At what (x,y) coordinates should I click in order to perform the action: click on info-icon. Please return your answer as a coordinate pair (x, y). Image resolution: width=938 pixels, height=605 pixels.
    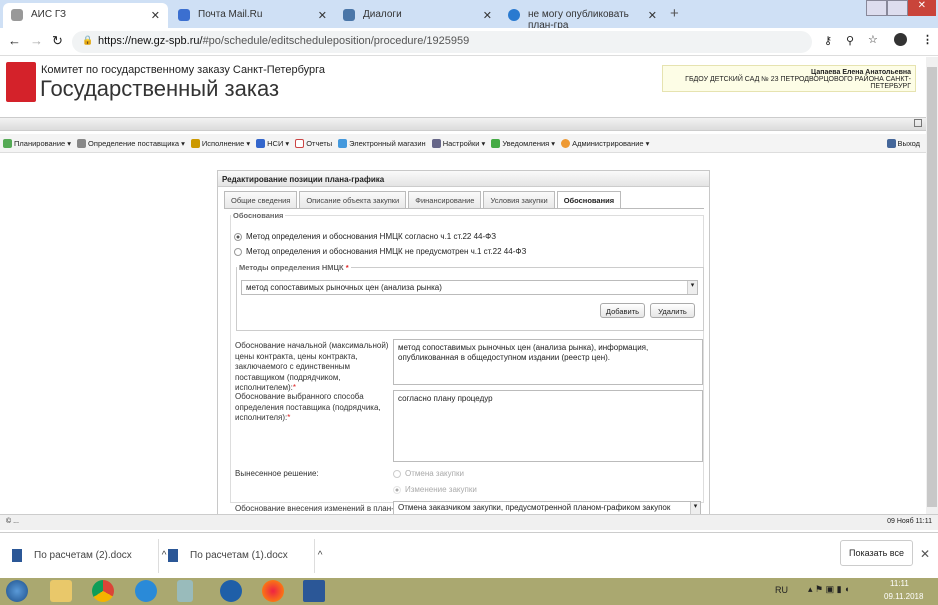
    Looking at the image, I should click on (514, 15).